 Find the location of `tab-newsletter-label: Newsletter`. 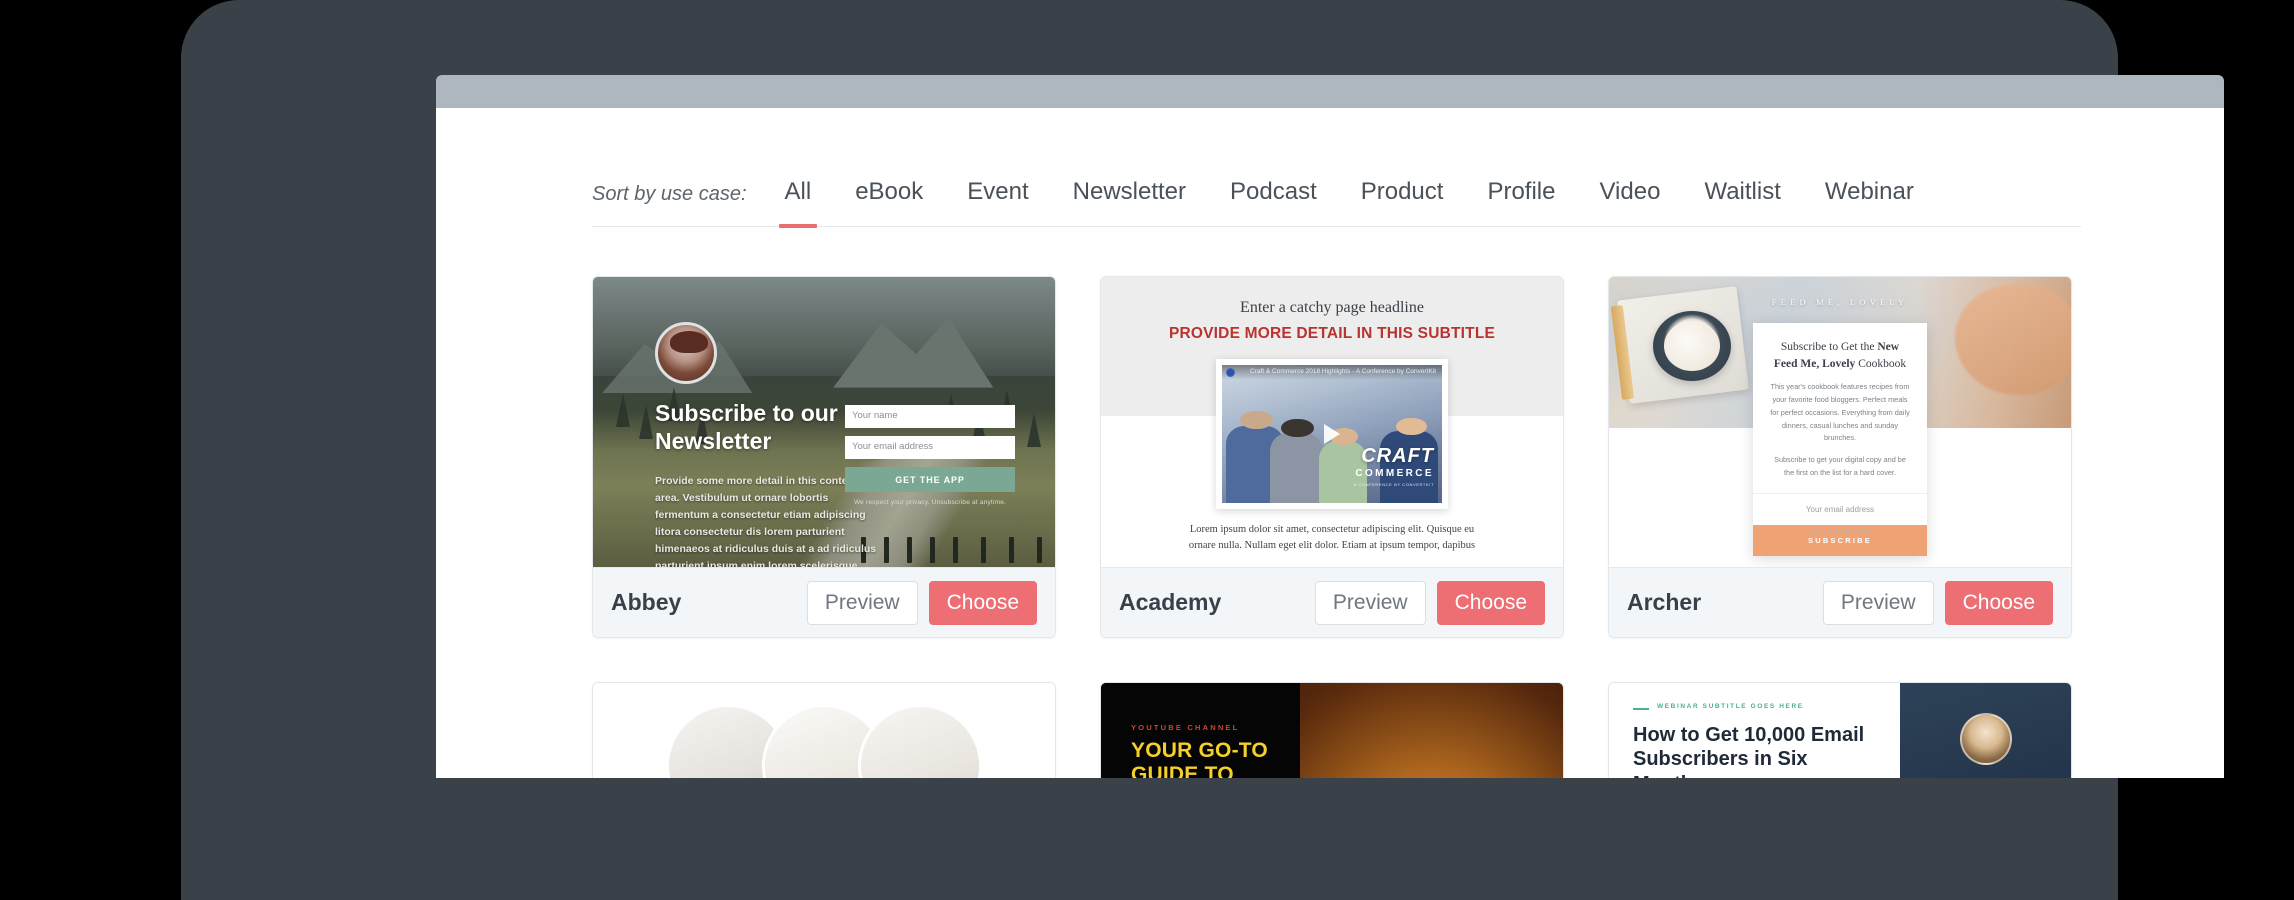

tab-newsletter-label: Newsletter is located at coordinates (1129, 191).